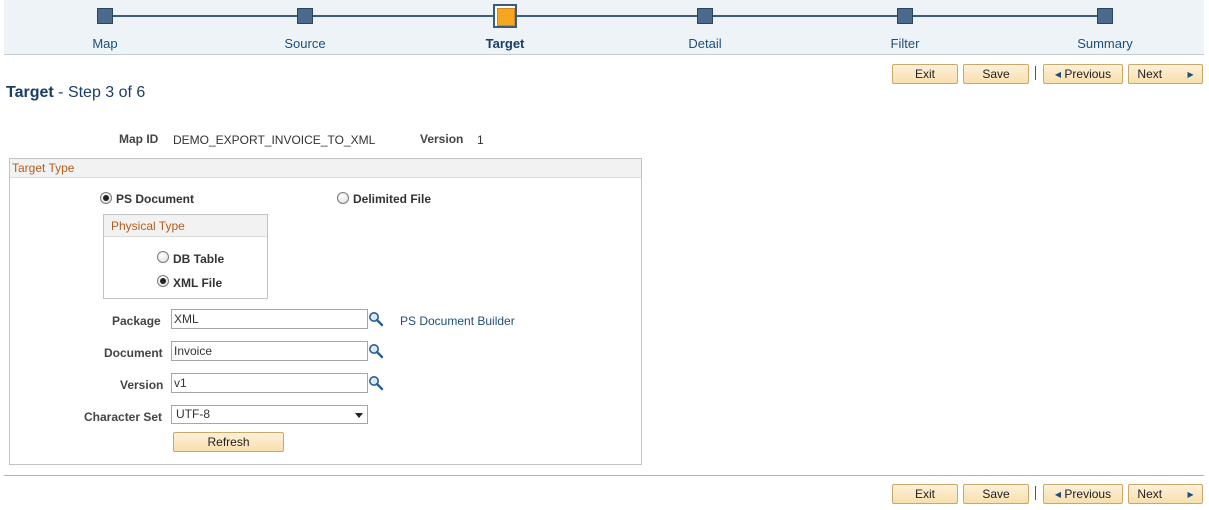 This screenshot has width=1209, height=510. What do you see at coordinates (359, 415) in the screenshot?
I see `chevron-down-icon` at bounding box center [359, 415].